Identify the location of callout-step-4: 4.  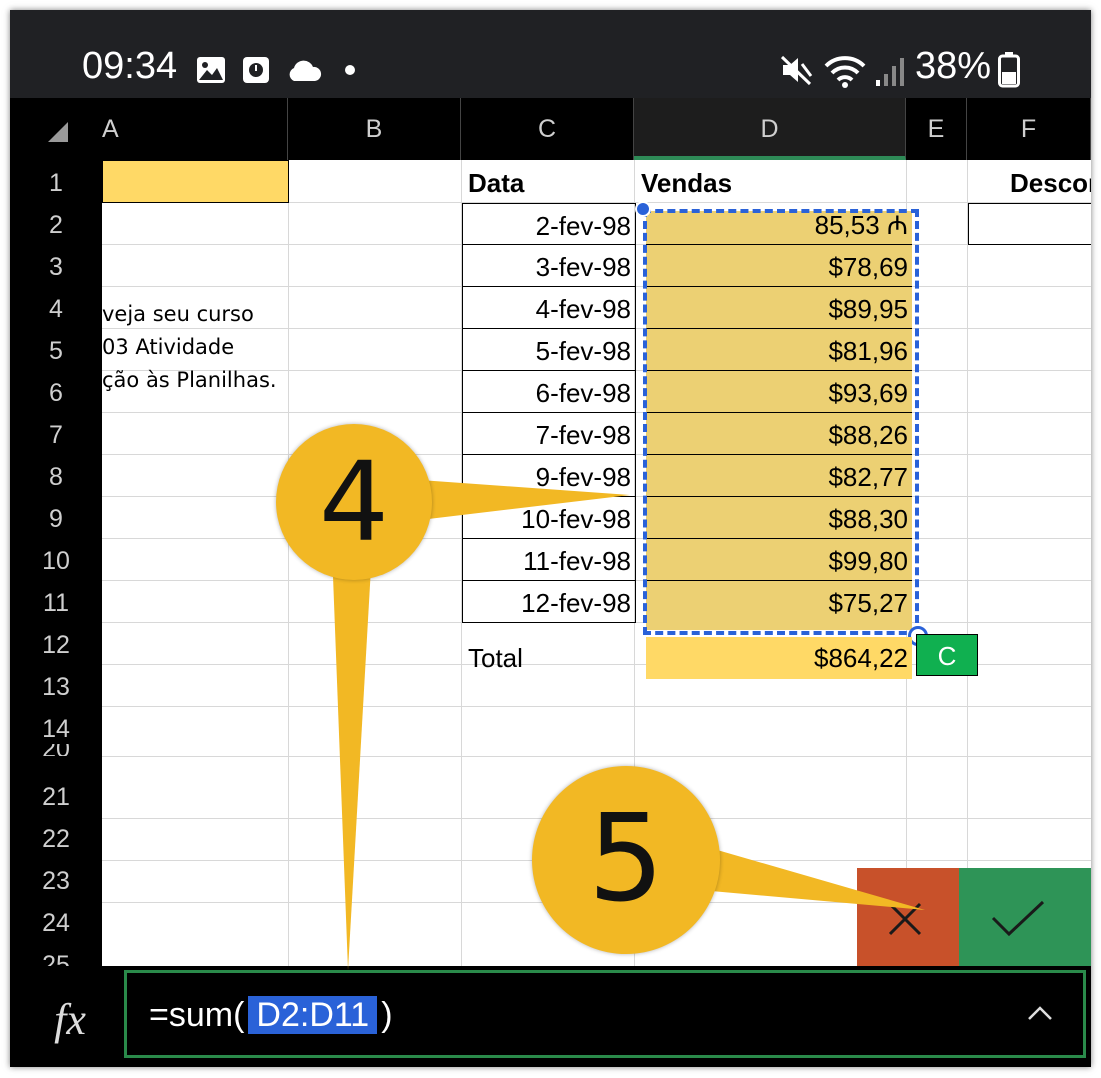
(354, 502).